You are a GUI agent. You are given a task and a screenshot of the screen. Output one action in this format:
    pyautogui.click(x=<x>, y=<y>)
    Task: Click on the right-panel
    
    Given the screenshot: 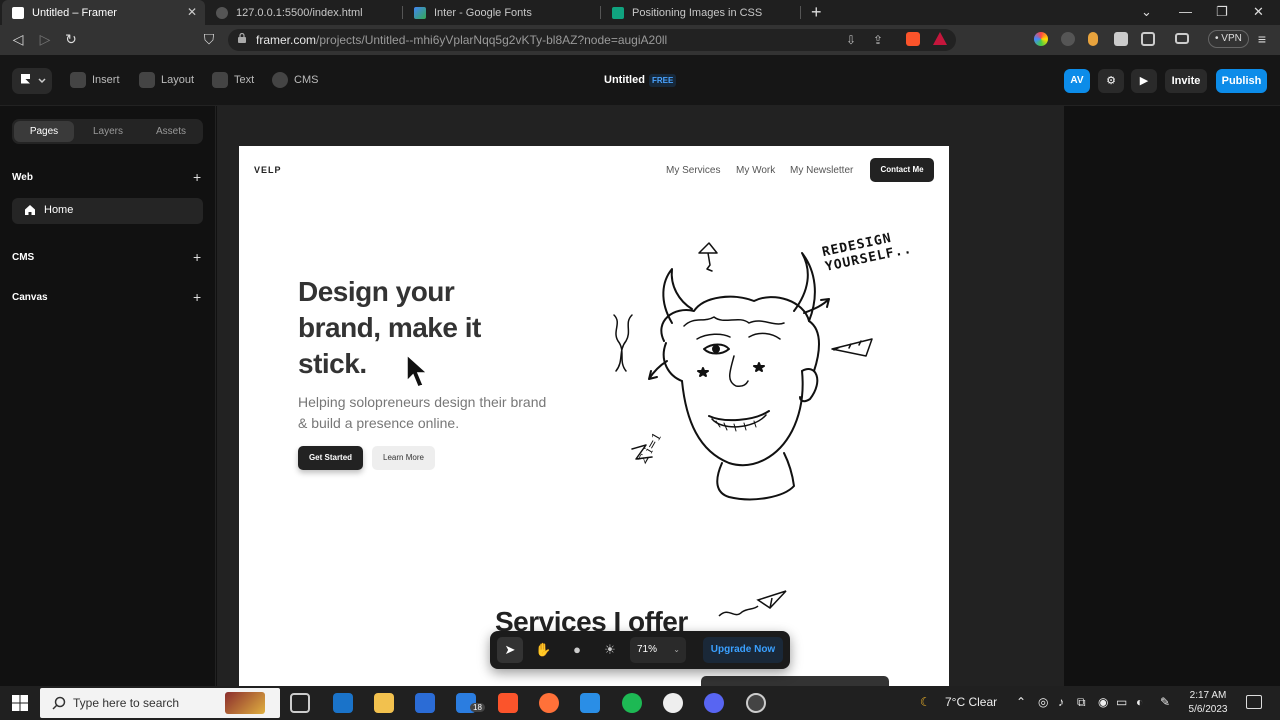 What is the action you would take?
    pyautogui.click(x=1172, y=396)
    